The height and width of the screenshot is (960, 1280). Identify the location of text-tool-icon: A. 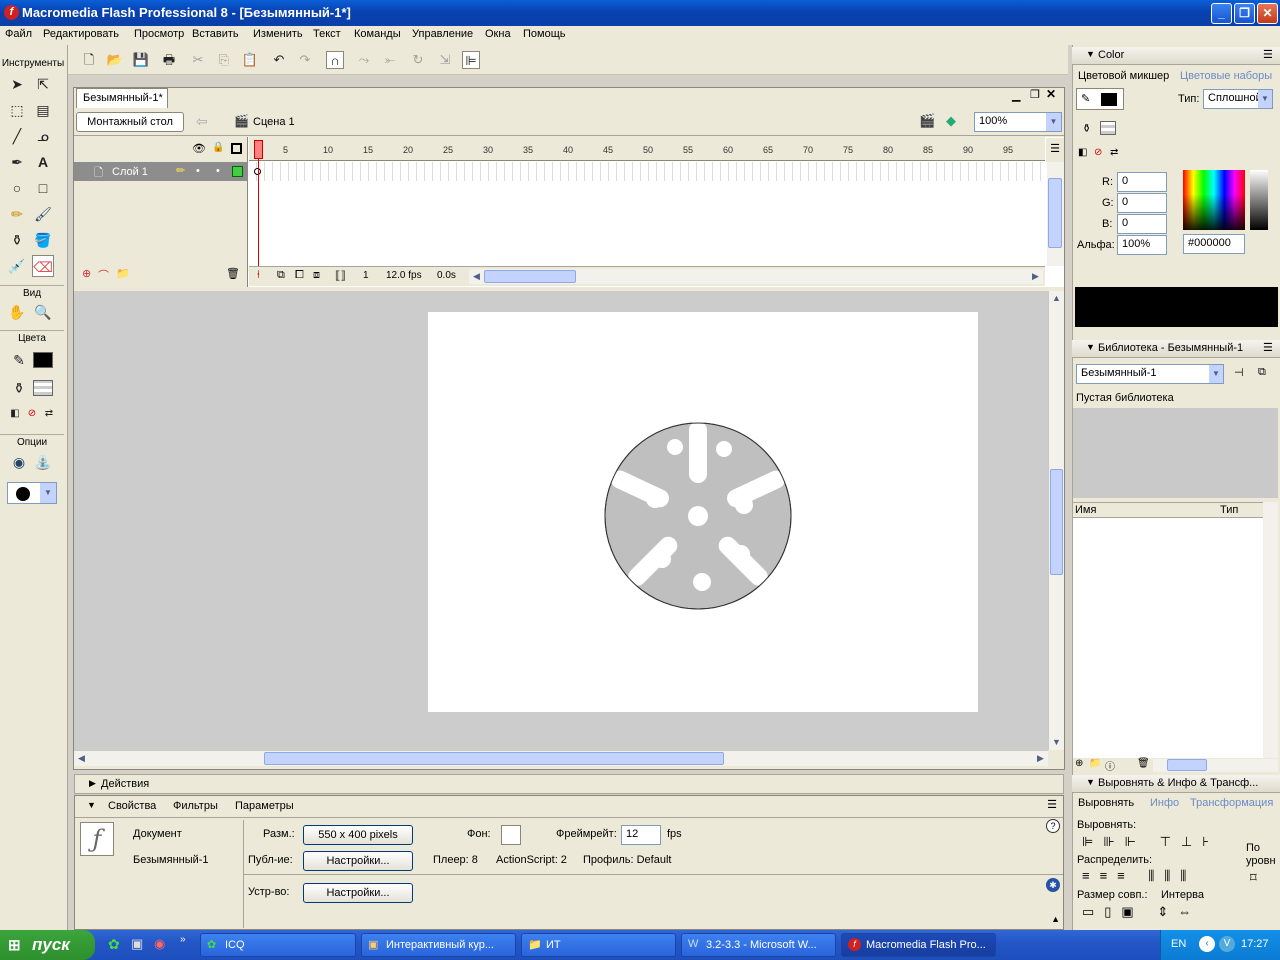
(43, 162).